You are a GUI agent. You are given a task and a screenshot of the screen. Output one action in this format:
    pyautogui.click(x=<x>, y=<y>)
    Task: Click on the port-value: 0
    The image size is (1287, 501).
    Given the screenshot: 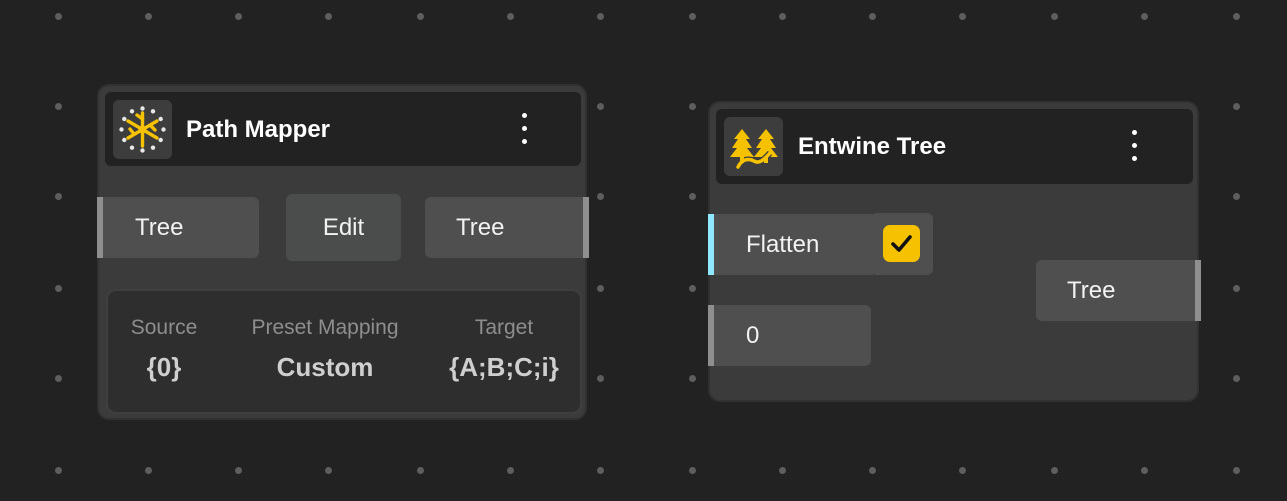 What is the action you would take?
    pyautogui.click(x=753, y=335)
    